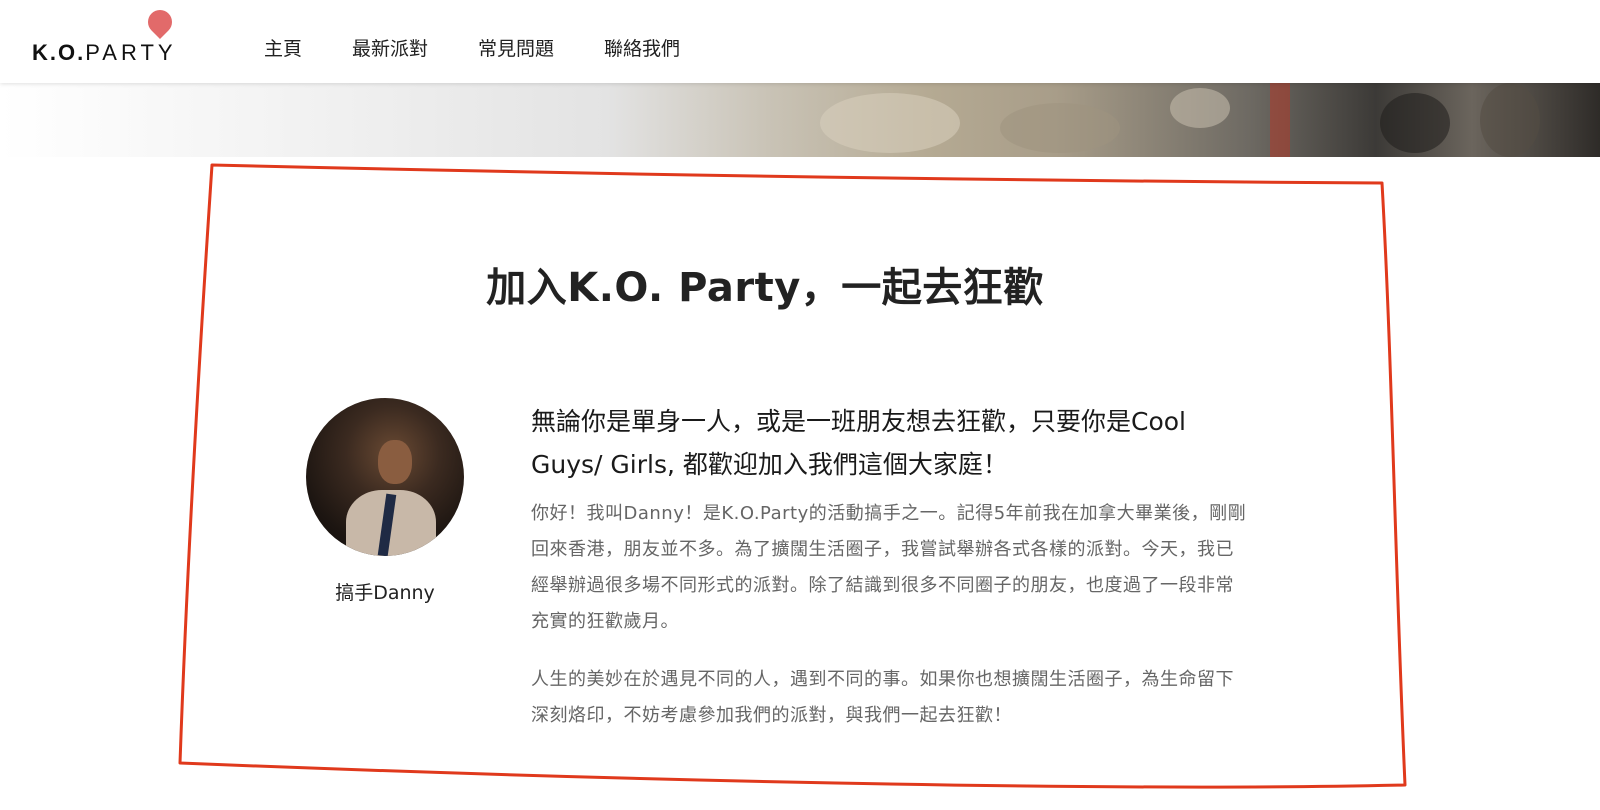  Describe the element at coordinates (765, 288) in the screenshot. I see `section-title: 加入K.O. Party，一起去狂歡` at that location.